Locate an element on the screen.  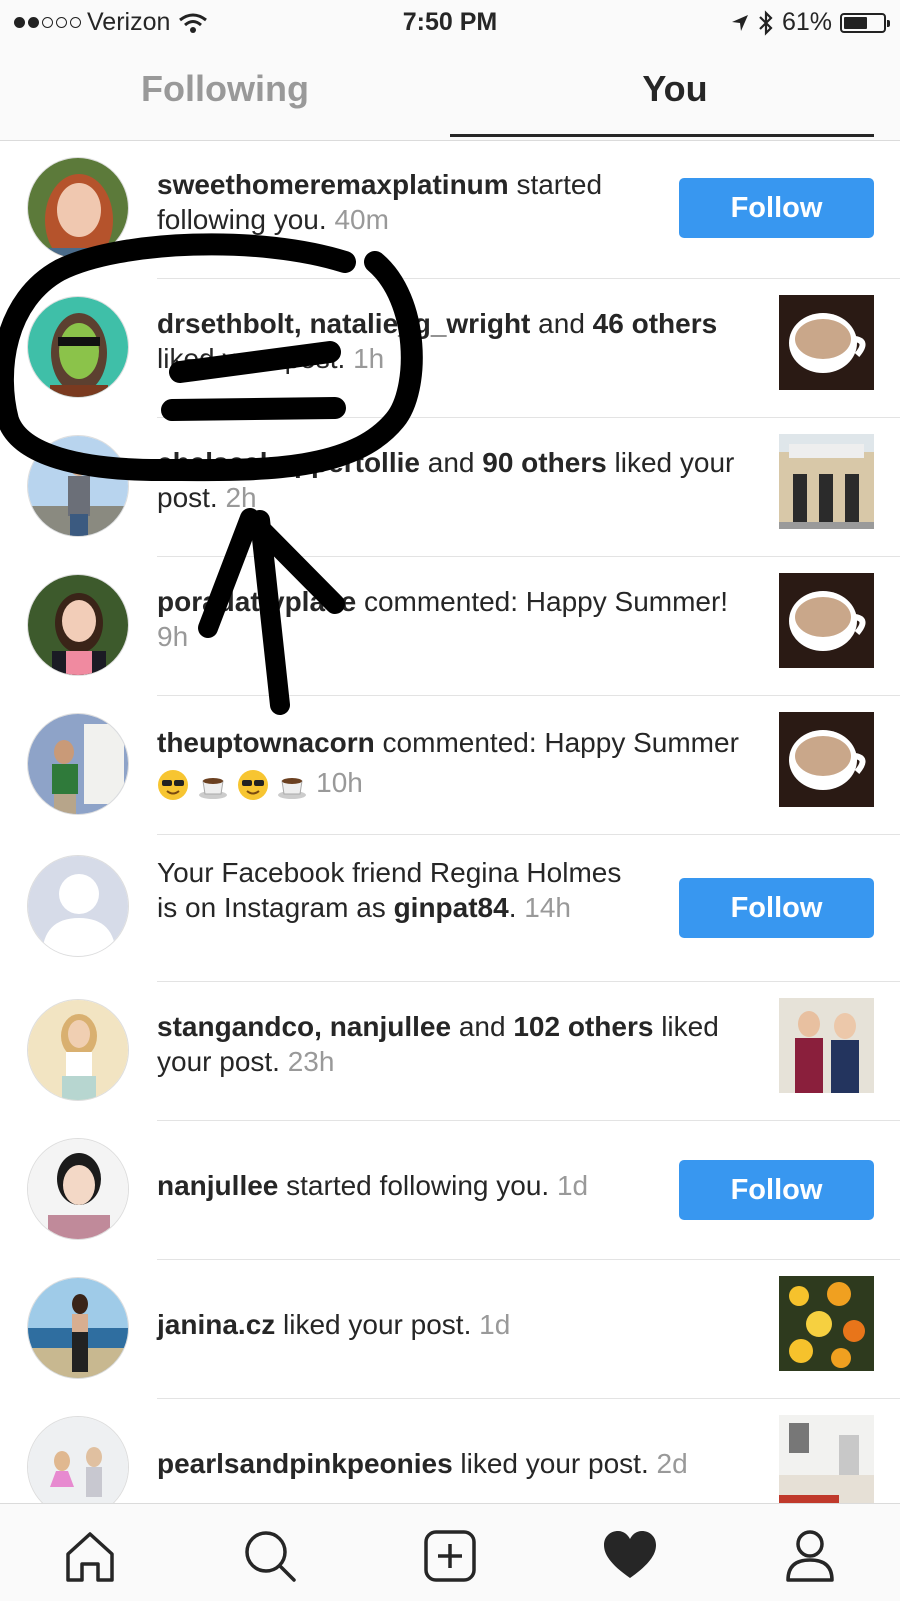
timestamp: 1h is located at coordinates (369, 358).